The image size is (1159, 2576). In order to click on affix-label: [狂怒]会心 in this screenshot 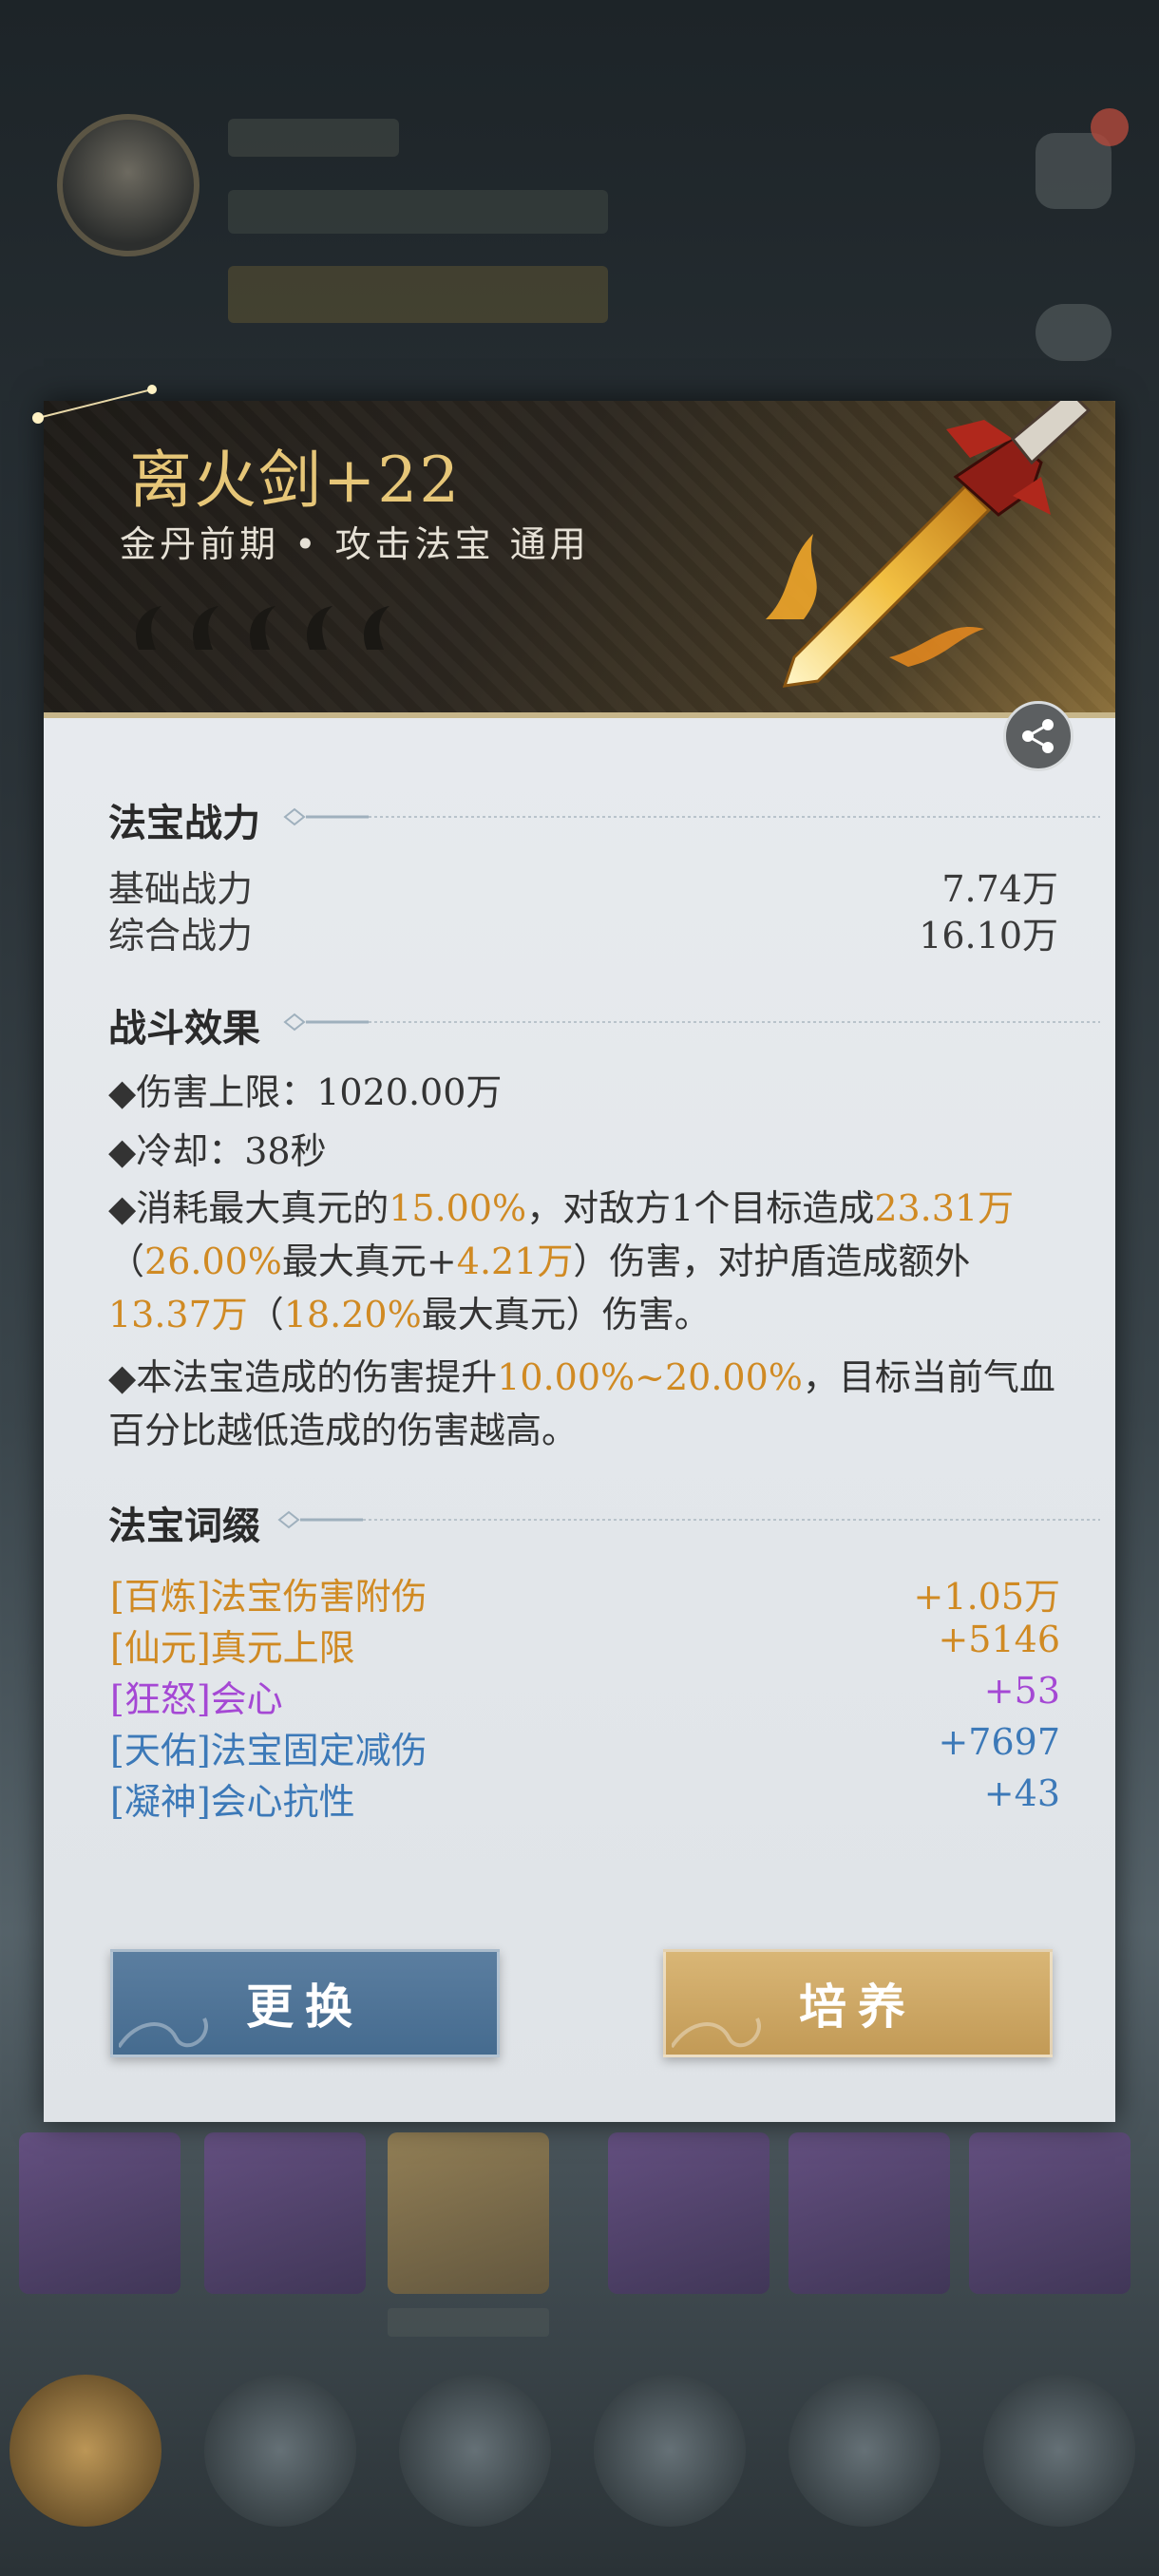, I will do `click(196, 1699)`.